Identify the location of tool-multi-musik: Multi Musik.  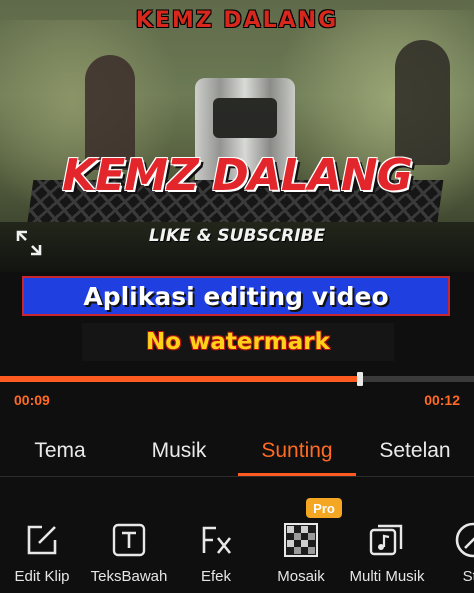
(387, 552).